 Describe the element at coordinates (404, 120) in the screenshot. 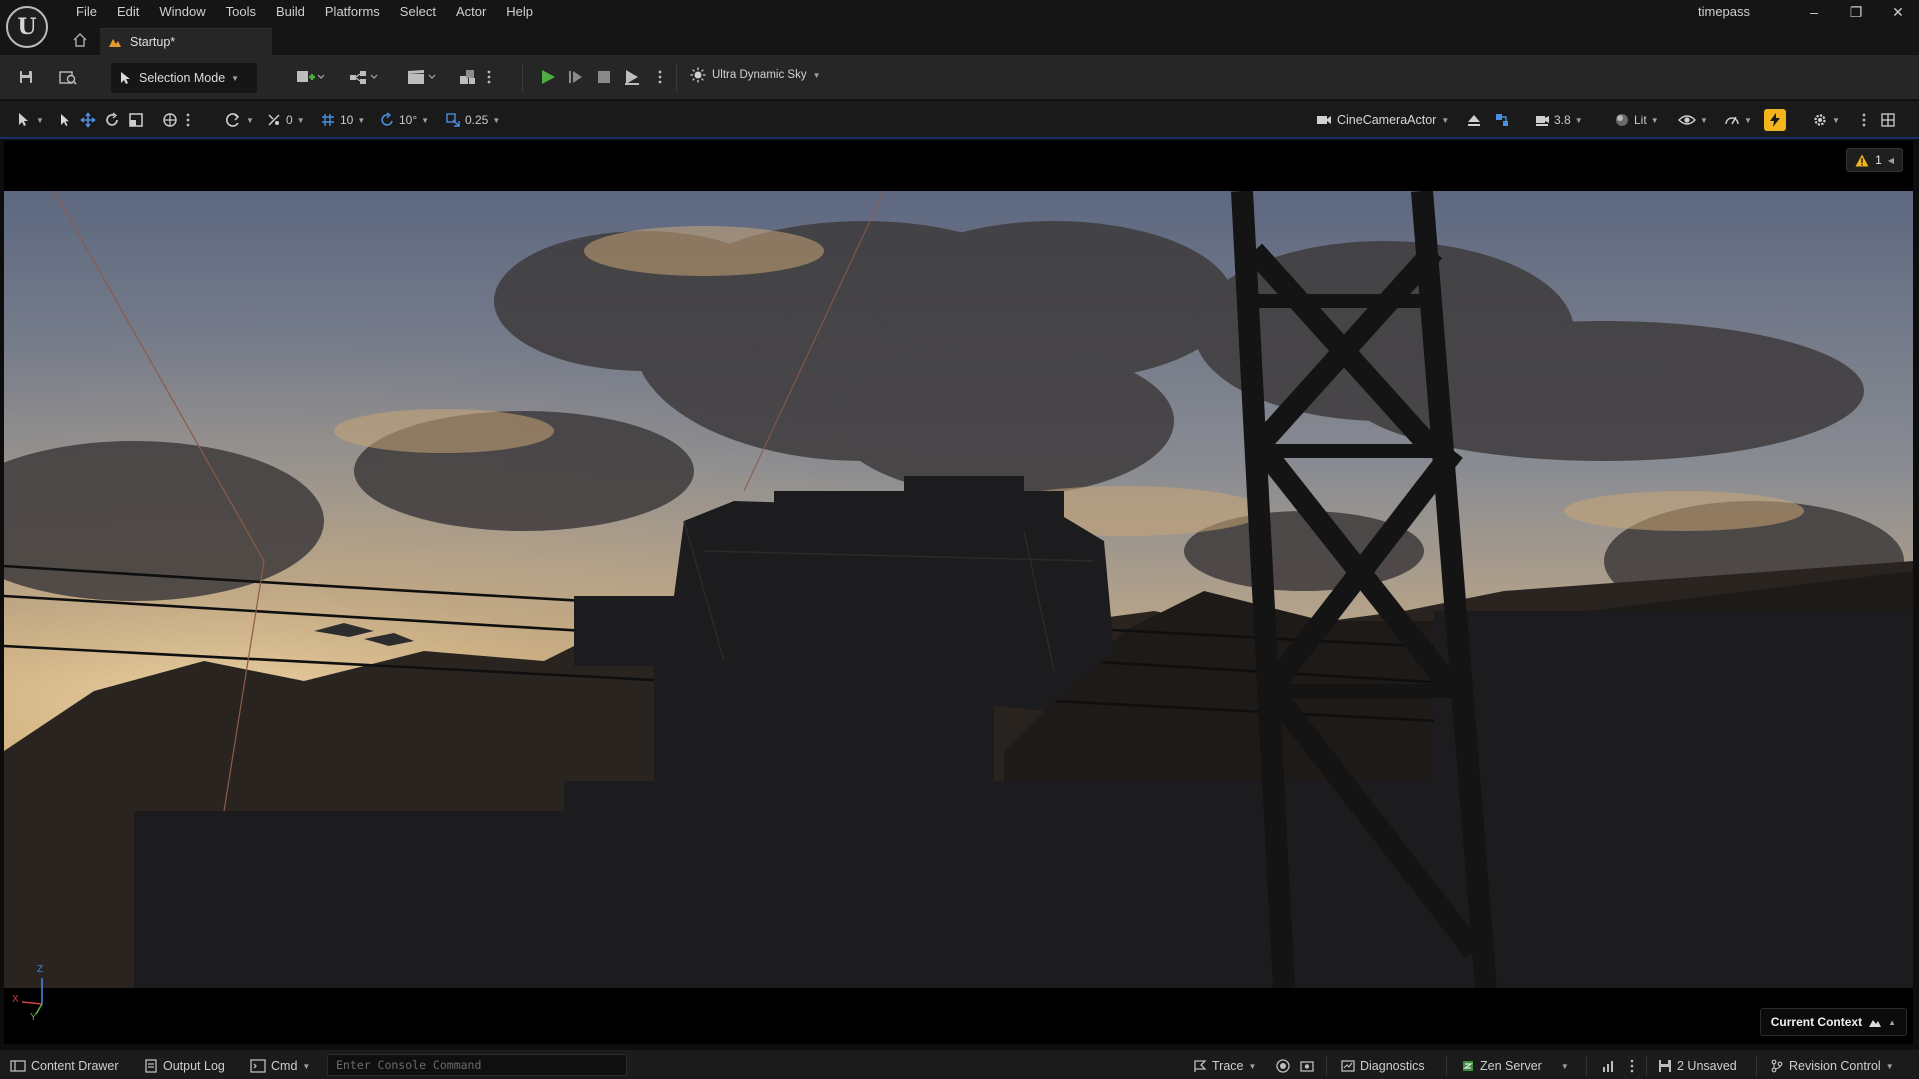

I see `angle-snap-toggle: 10° ▼` at that location.